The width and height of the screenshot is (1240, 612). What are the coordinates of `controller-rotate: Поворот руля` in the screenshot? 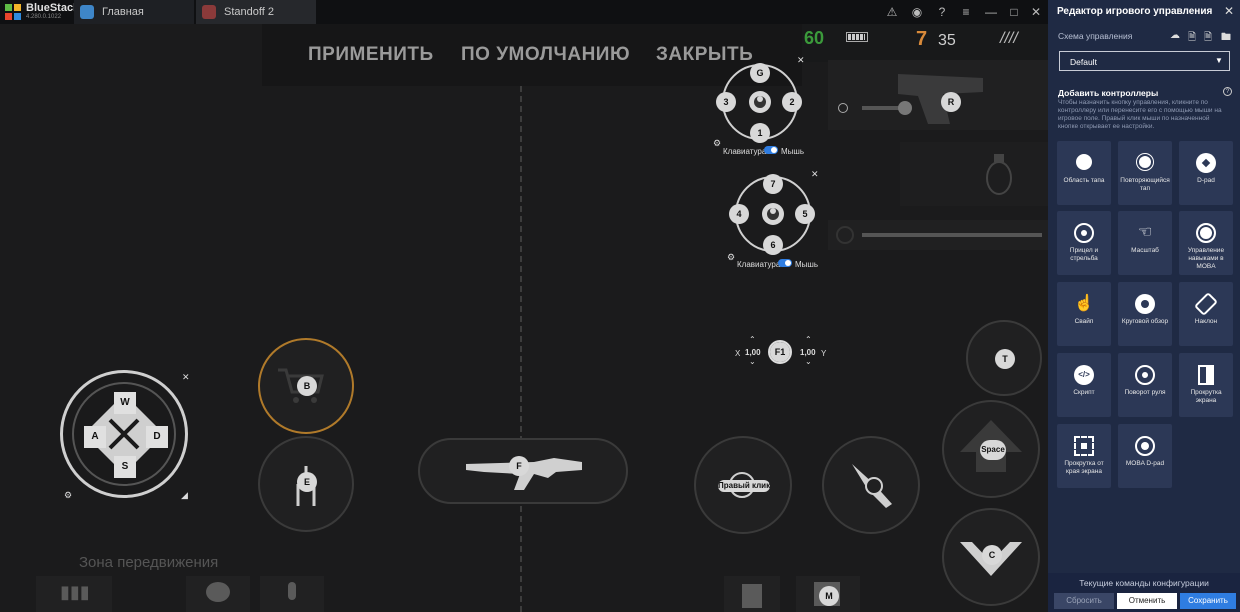 It's located at (1145, 385).